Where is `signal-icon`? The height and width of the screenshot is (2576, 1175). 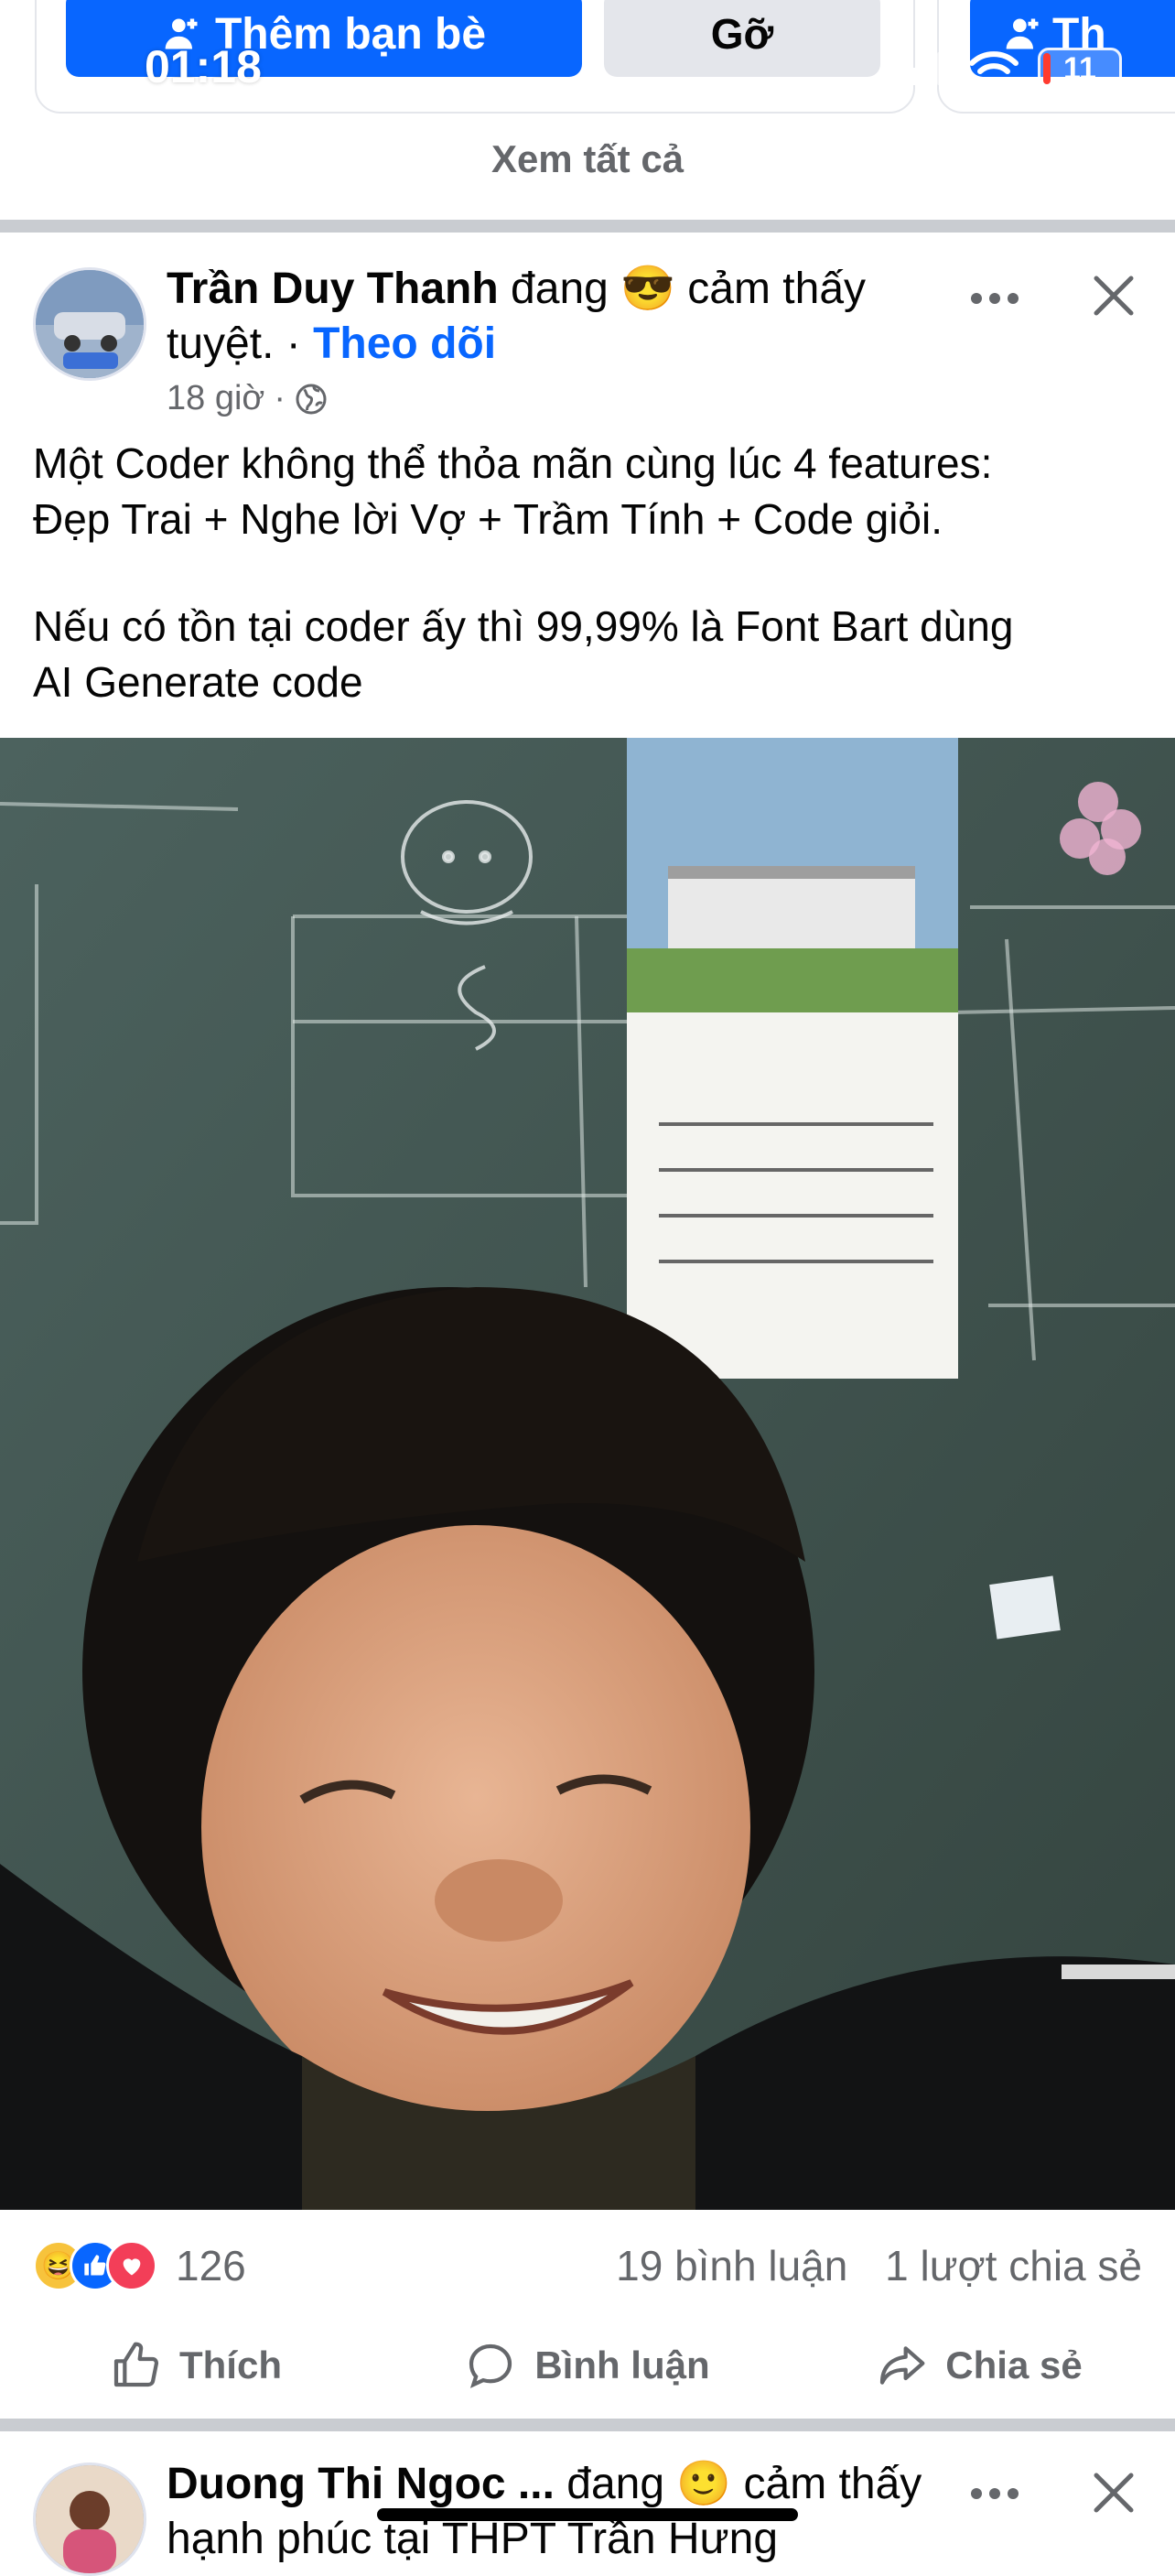
signal-icon is located at coordinates (919, 69).